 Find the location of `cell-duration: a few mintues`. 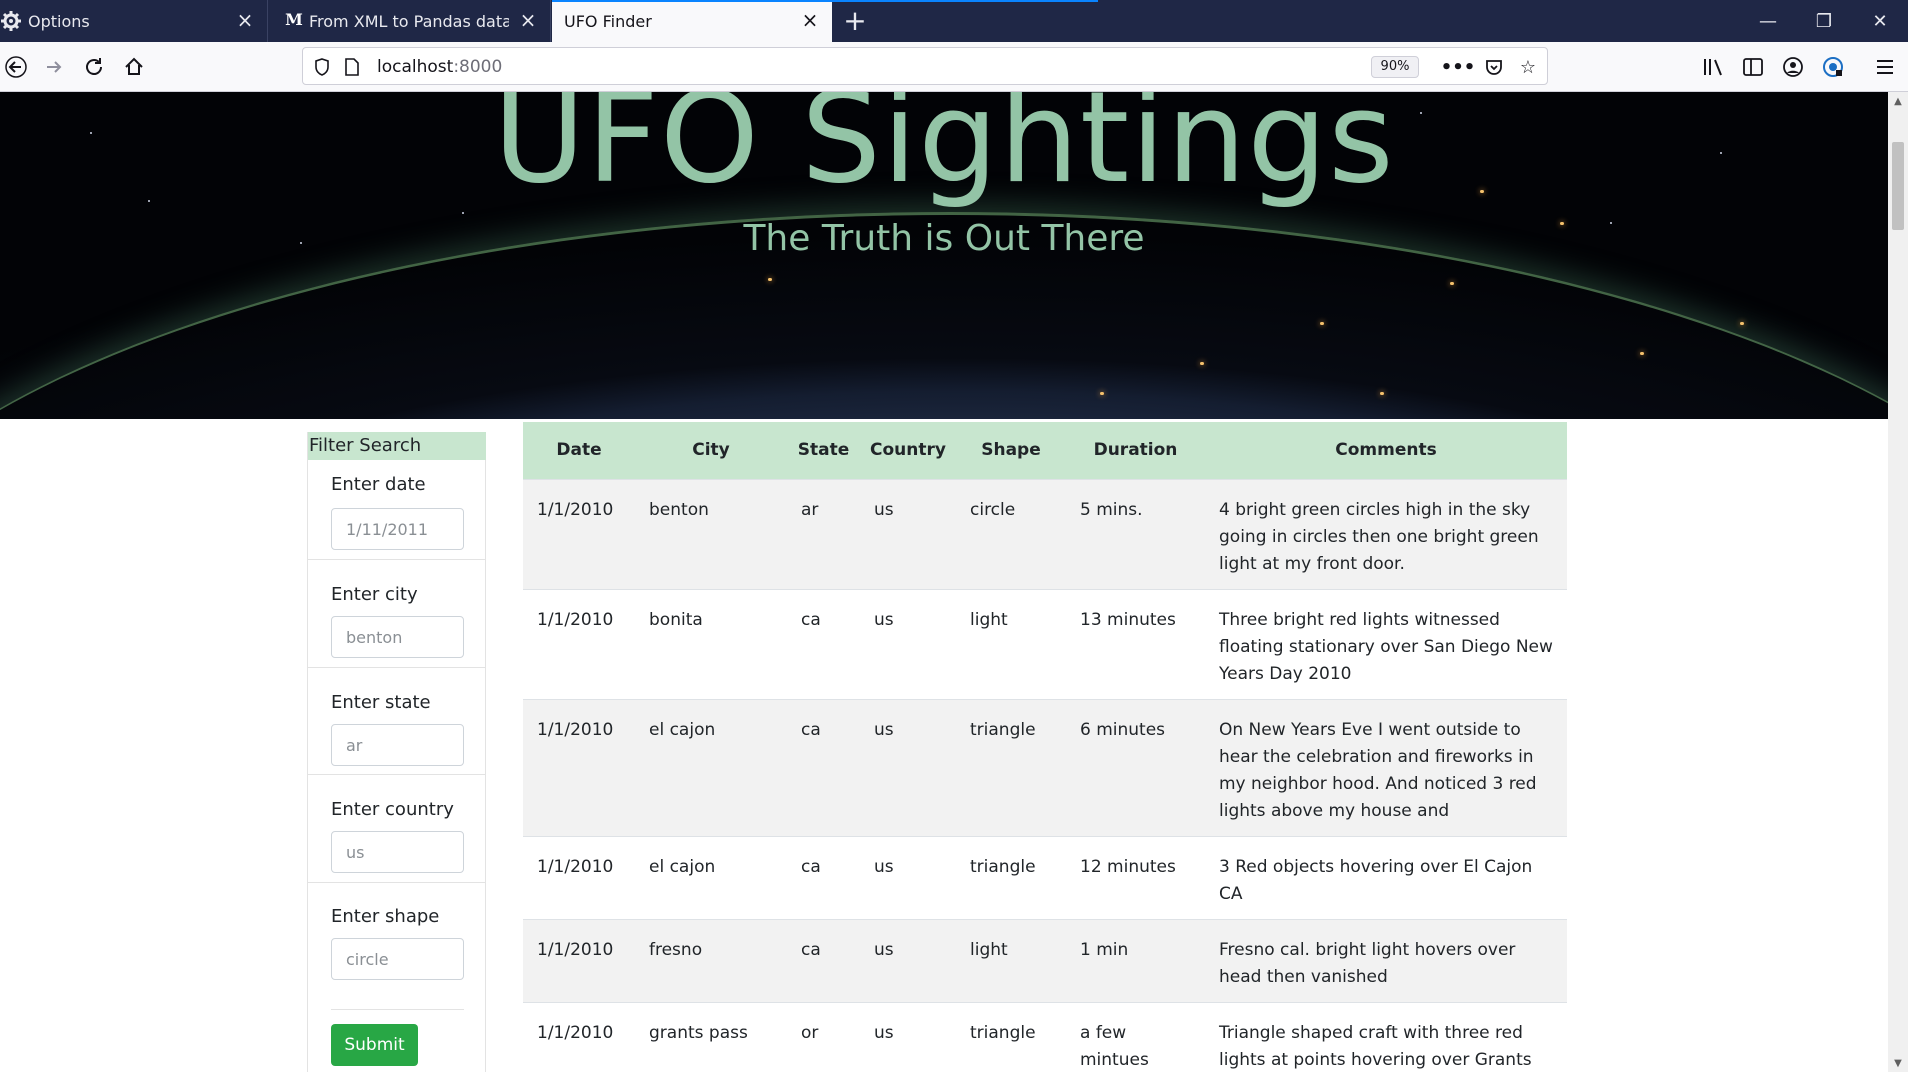

cell-duration: a few mintues is located at coordinates (1135, 1036).